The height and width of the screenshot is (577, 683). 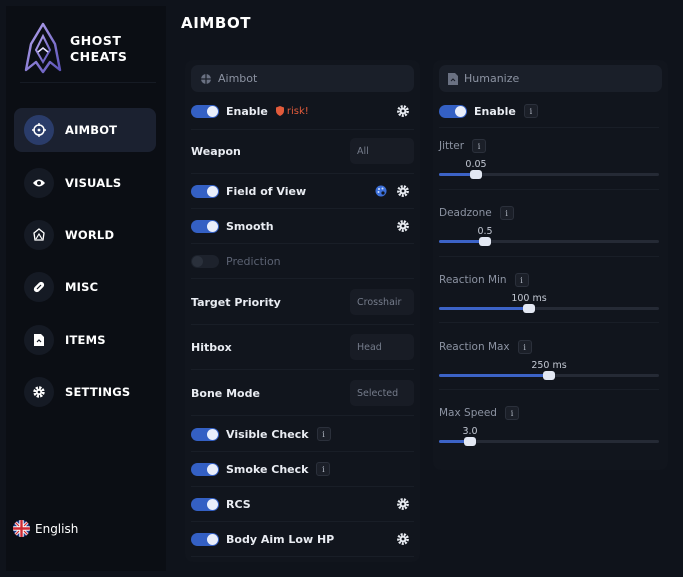 I want to click on field-of-view-row: Field of View, so click(x=302, y=191).